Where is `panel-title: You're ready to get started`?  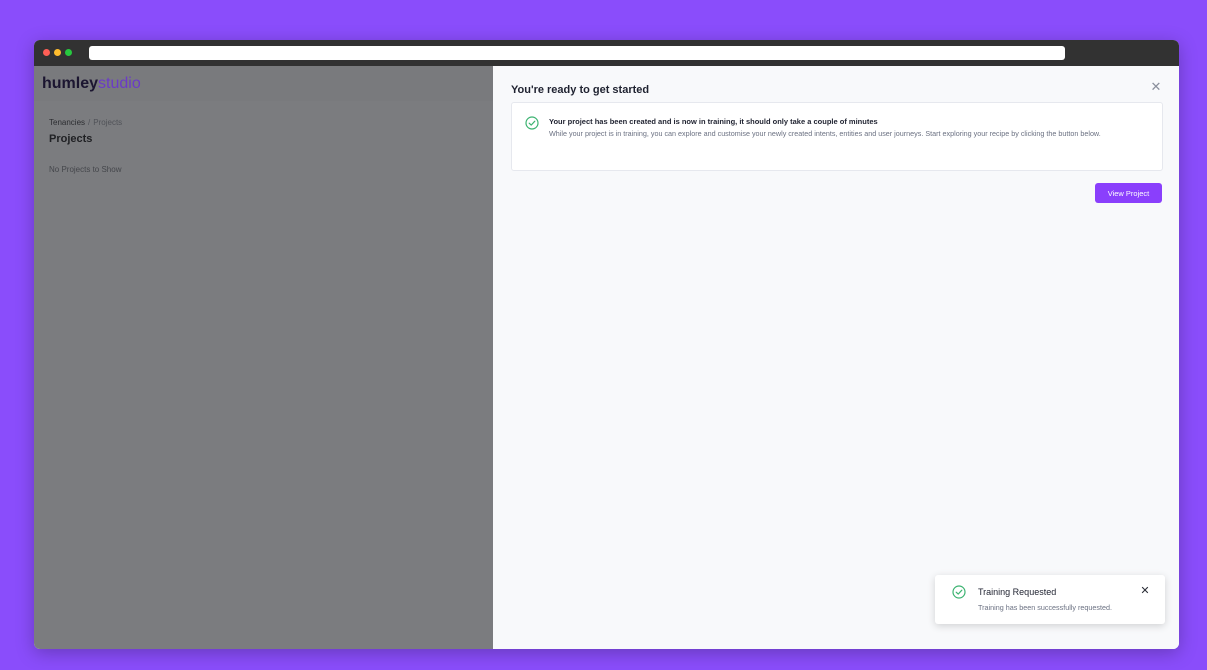
panel-title: You're ready to get started is located at coordinates (580, 90).